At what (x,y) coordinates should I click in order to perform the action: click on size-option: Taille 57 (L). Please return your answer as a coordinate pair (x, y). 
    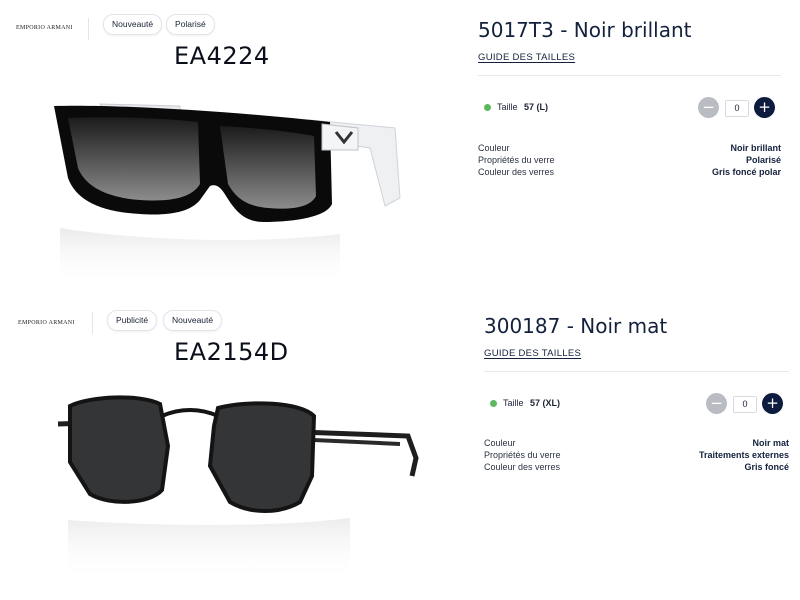
    Looking at the image, I should click on (544, 108).